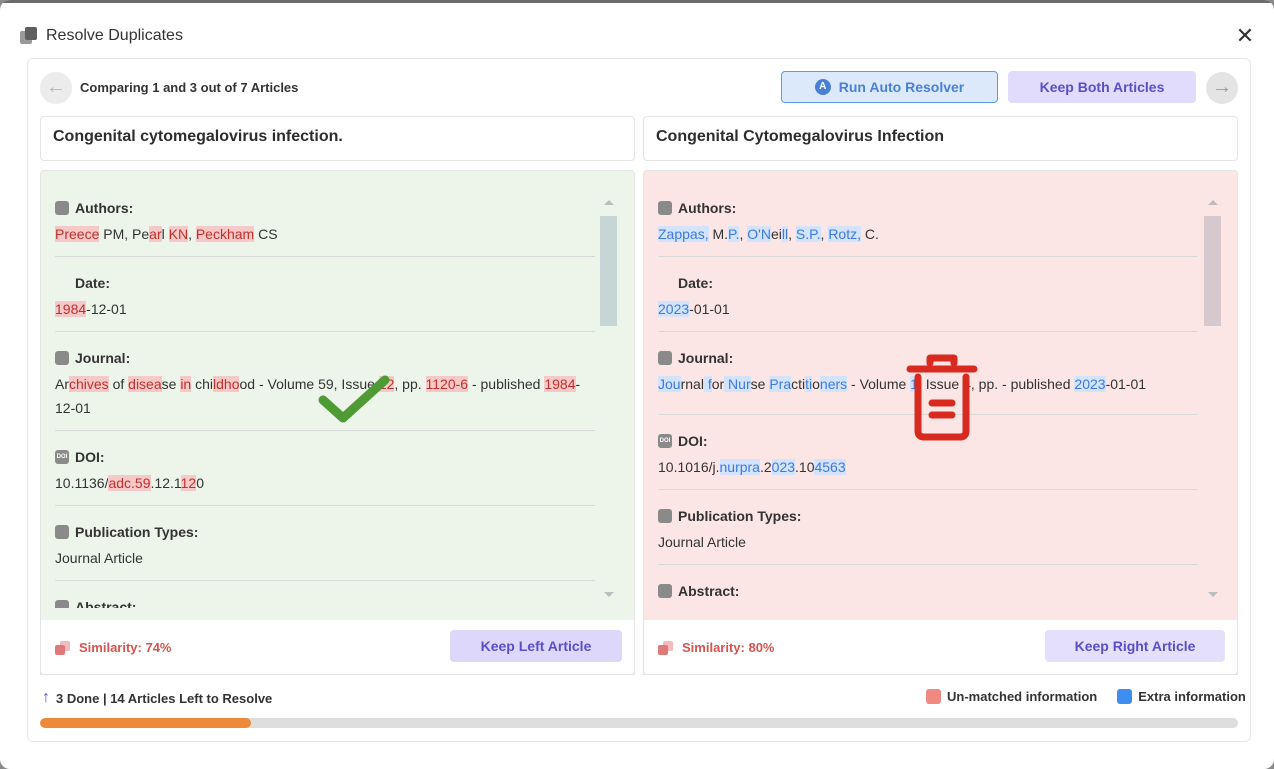  I want to click on highlight-legend: Un-matched information Extra information, so click(1086, 696).